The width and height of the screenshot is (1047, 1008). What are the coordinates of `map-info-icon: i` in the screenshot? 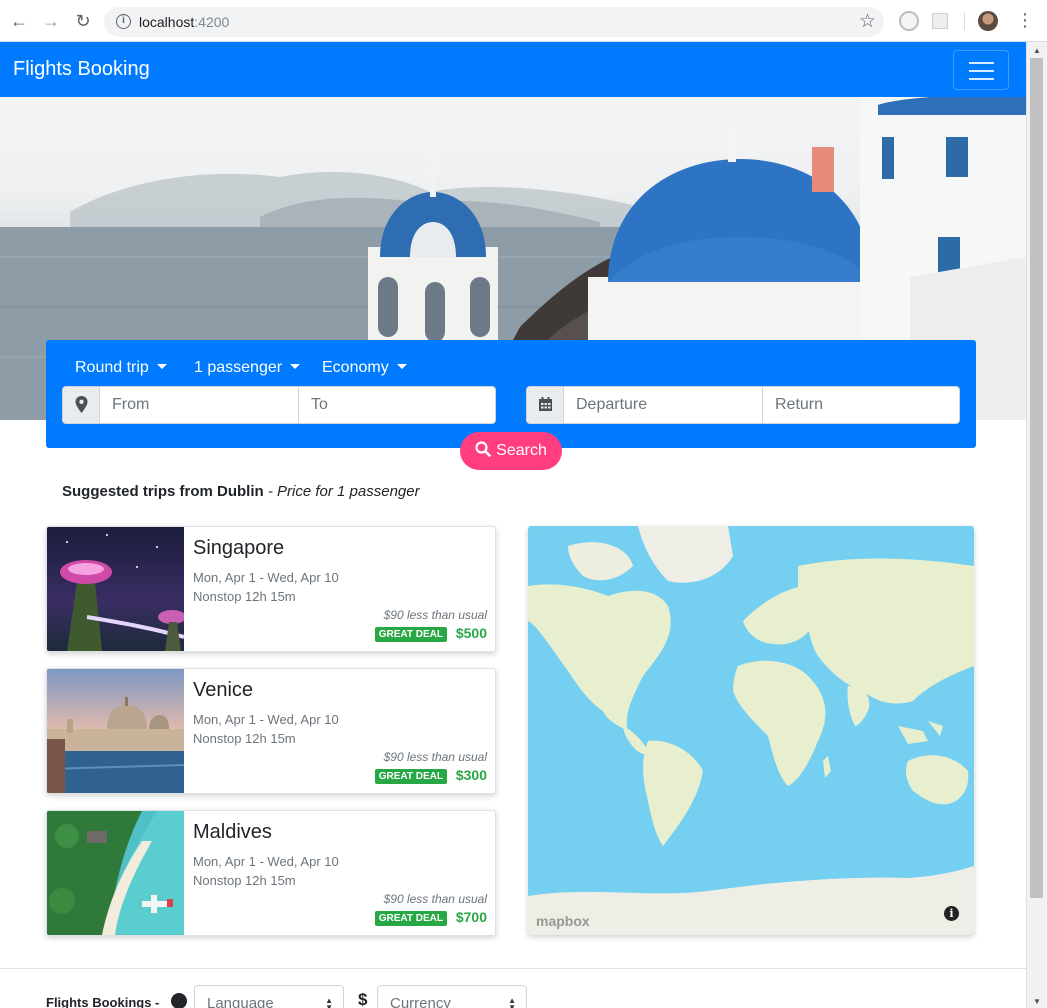 It's located at (951, 913).